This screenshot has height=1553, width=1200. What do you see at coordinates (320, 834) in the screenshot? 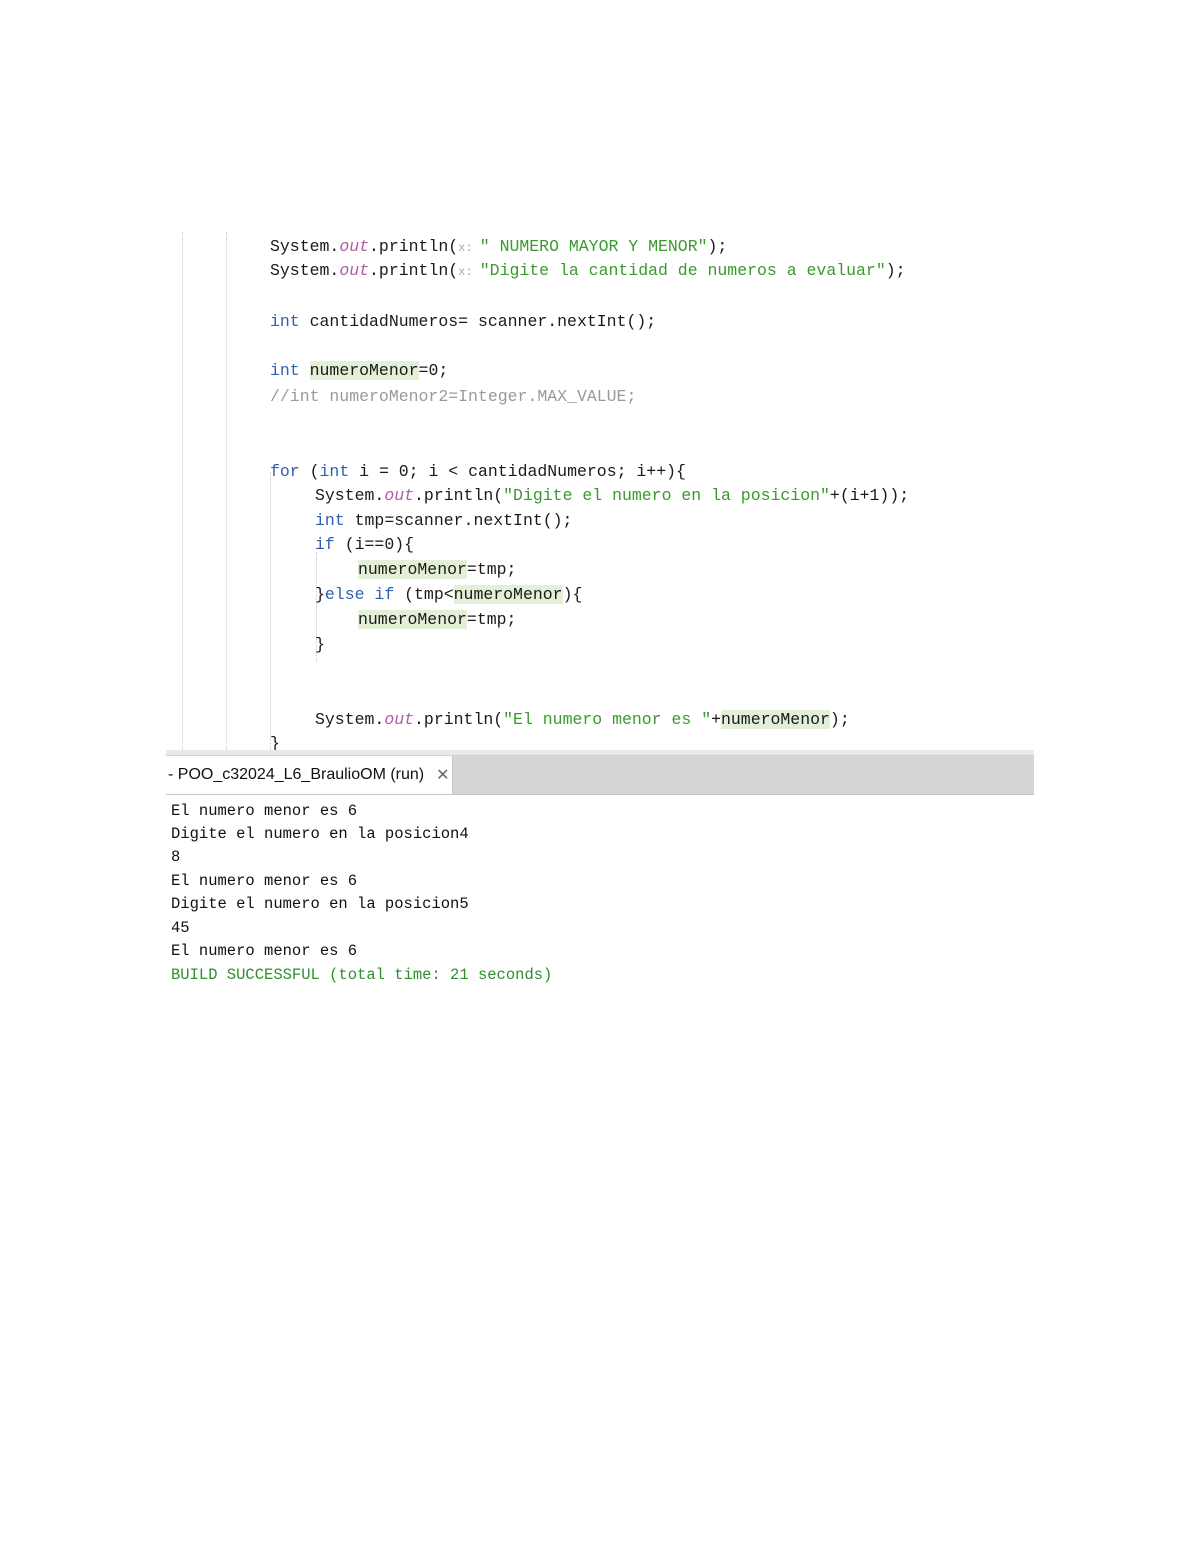
I see `console-line: Digite el numero en la posicion4` at bounding box center [320, 834].